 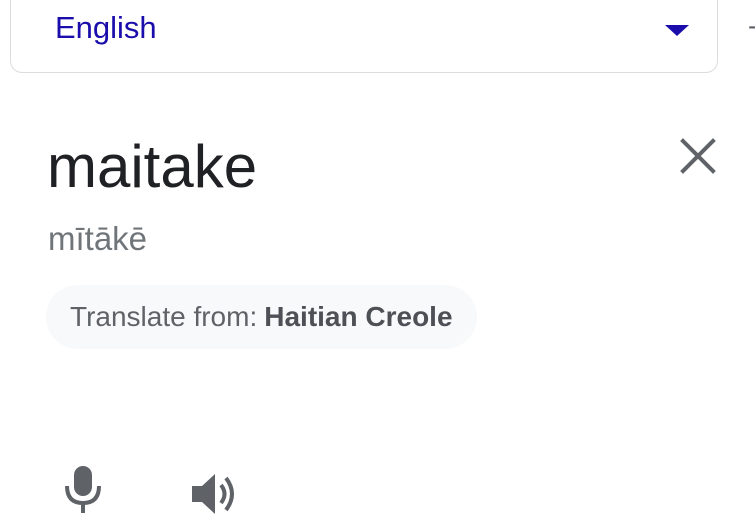 I want to click on translate-from-prefix: Translate from:, so click(x=164, y=316).